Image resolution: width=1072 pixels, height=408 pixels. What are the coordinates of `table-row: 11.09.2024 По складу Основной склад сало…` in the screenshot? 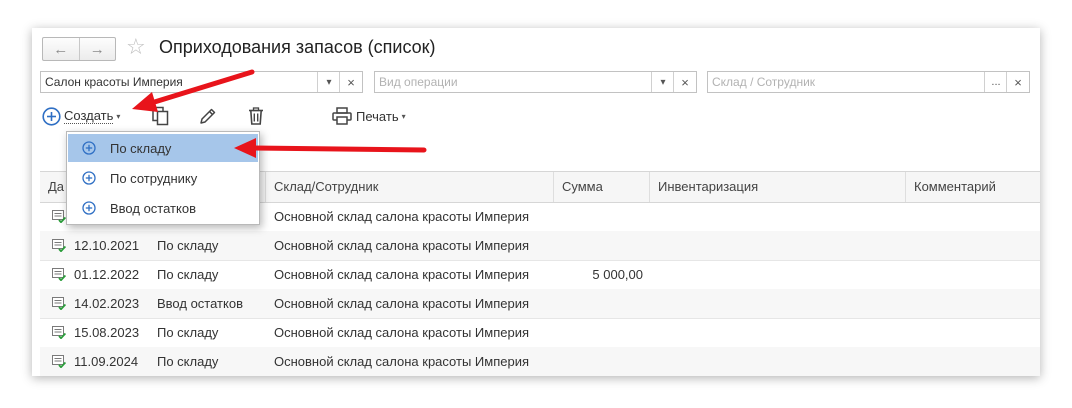 It's located at (540, 361).